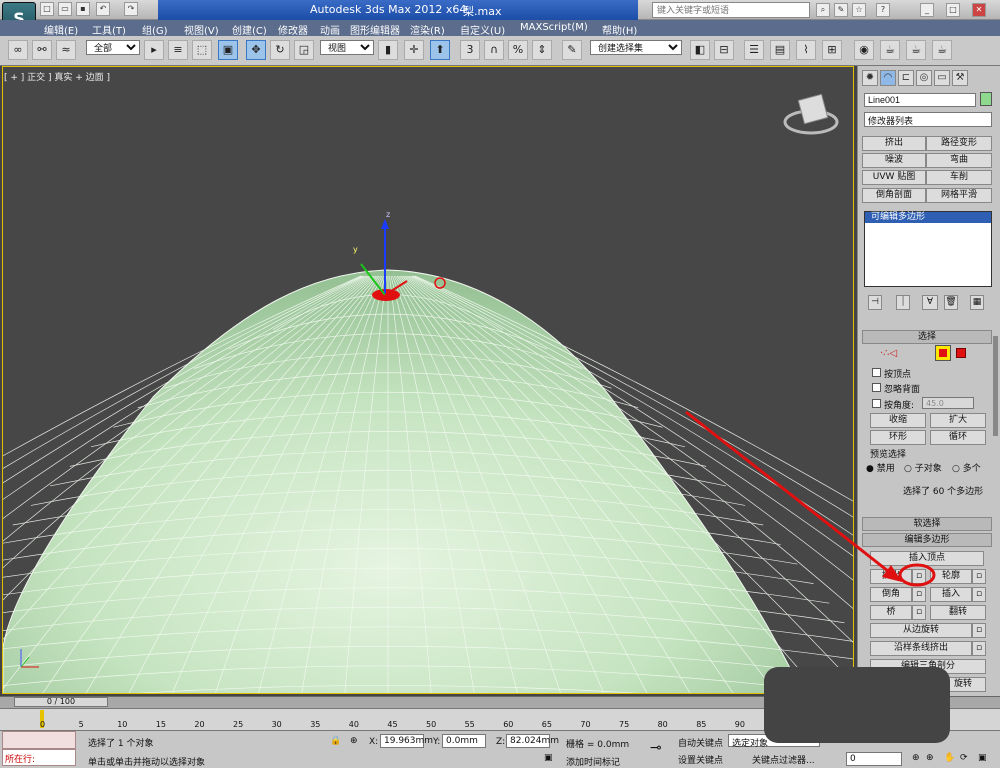 This screenshot has height=768, width=1000. I want to click on viewcube, so click(811, 114).